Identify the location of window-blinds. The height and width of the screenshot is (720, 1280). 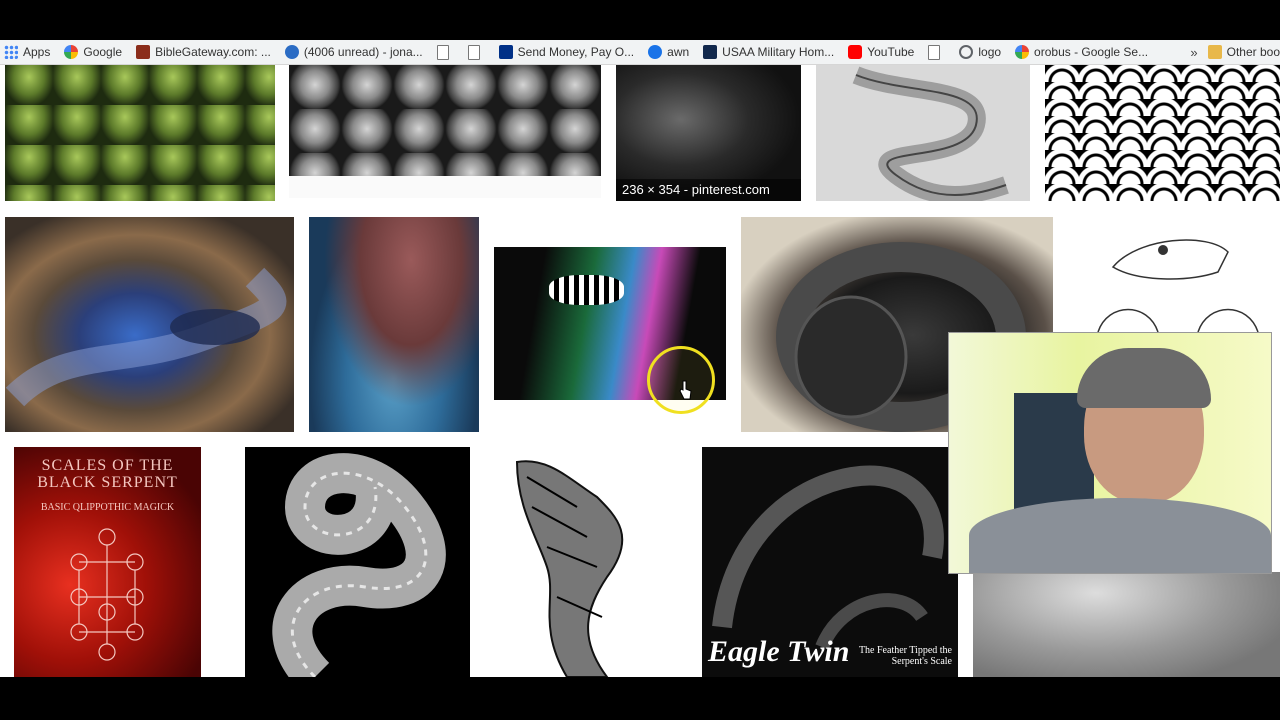
(1054, 453).